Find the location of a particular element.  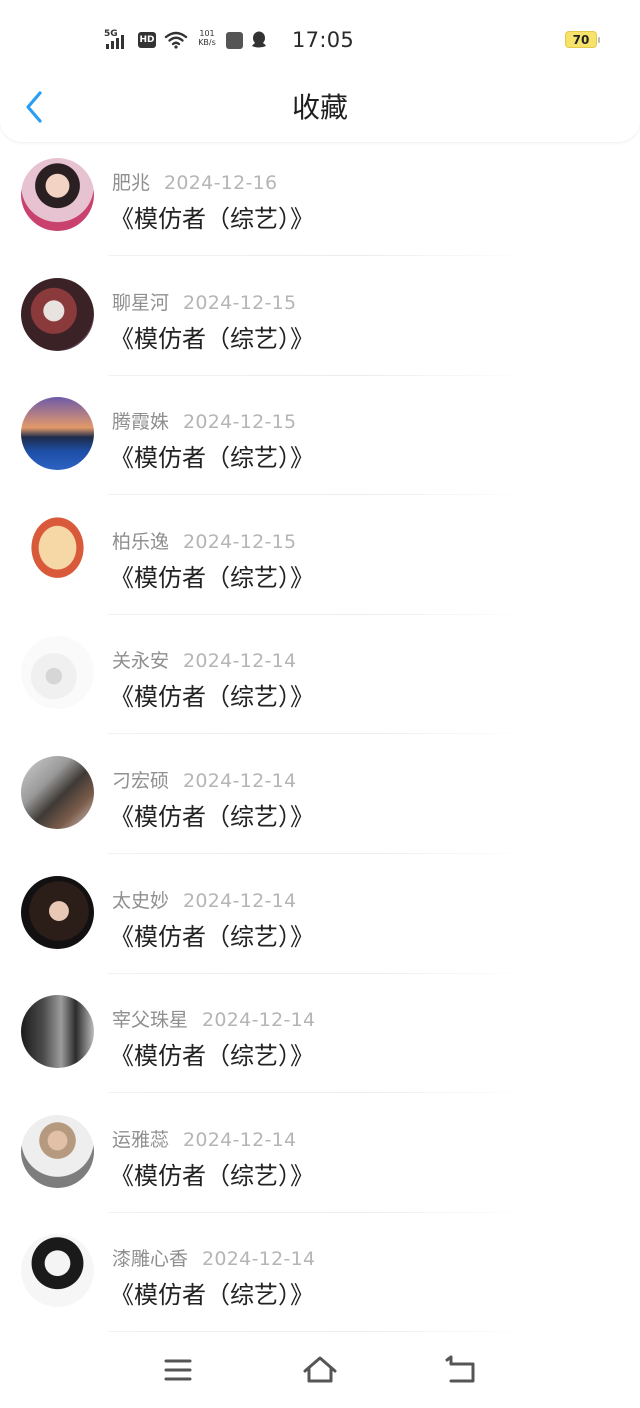

status-bar: 5G HD 101 KB/s 17:05 70 is located at coordinates (320, 40).